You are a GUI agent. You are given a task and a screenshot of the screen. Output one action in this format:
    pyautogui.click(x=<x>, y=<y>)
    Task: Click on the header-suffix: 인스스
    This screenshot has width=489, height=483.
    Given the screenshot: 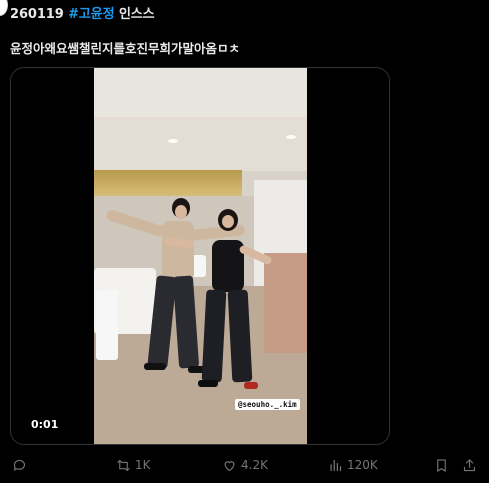 What is the action you would take?
    pyautogui.click(x=136, y=14)
    